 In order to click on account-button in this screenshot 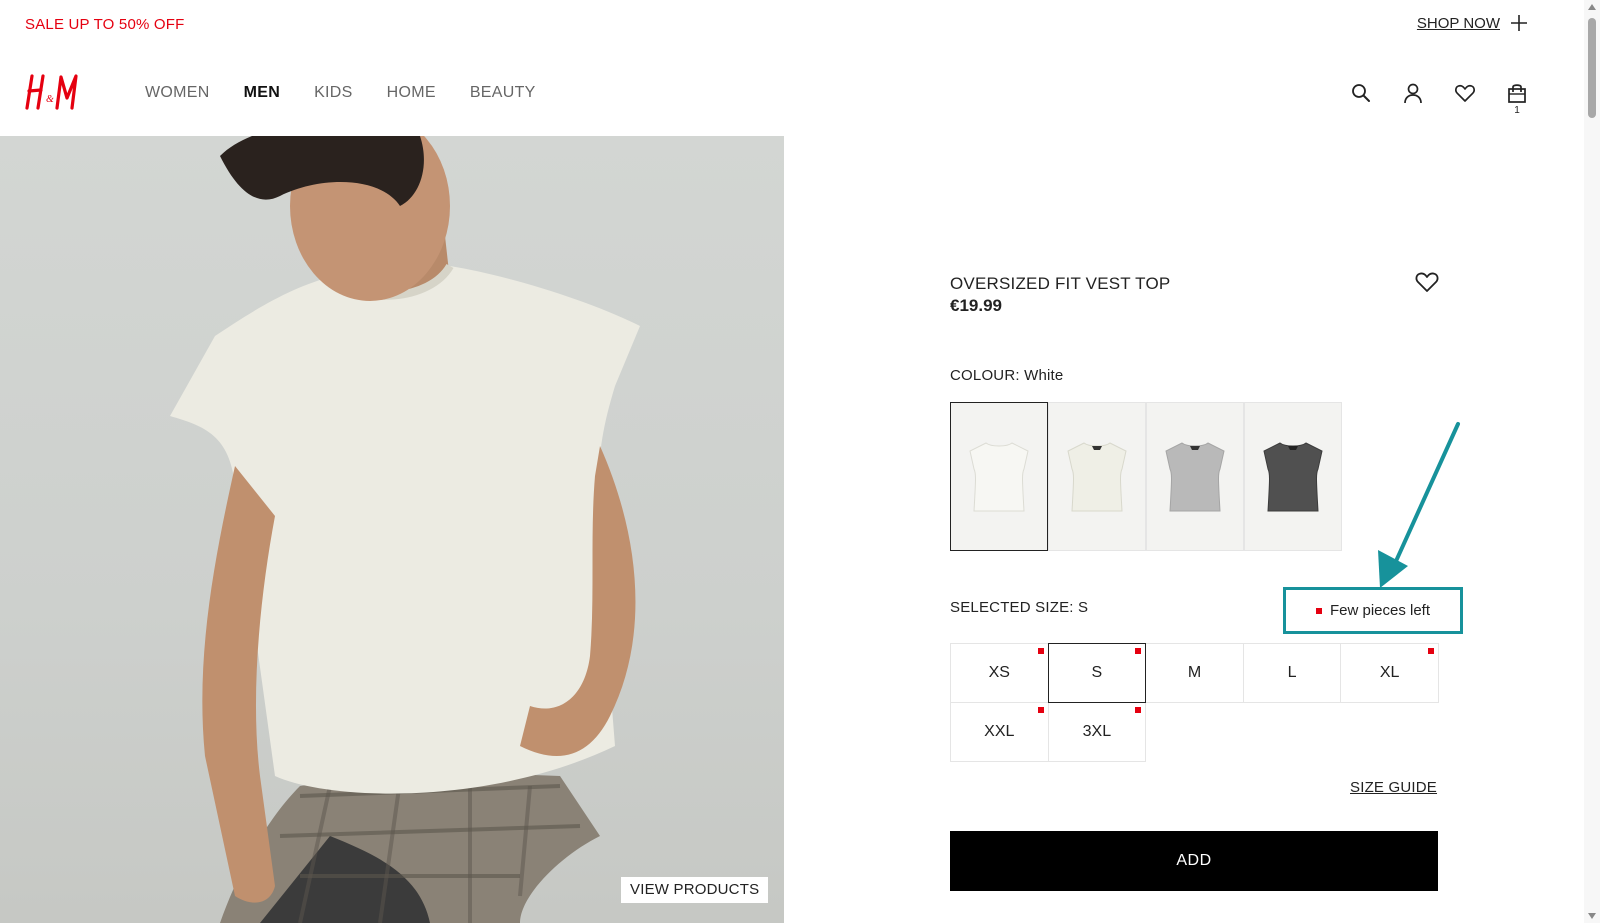, I will do `click(1413, 93)`.